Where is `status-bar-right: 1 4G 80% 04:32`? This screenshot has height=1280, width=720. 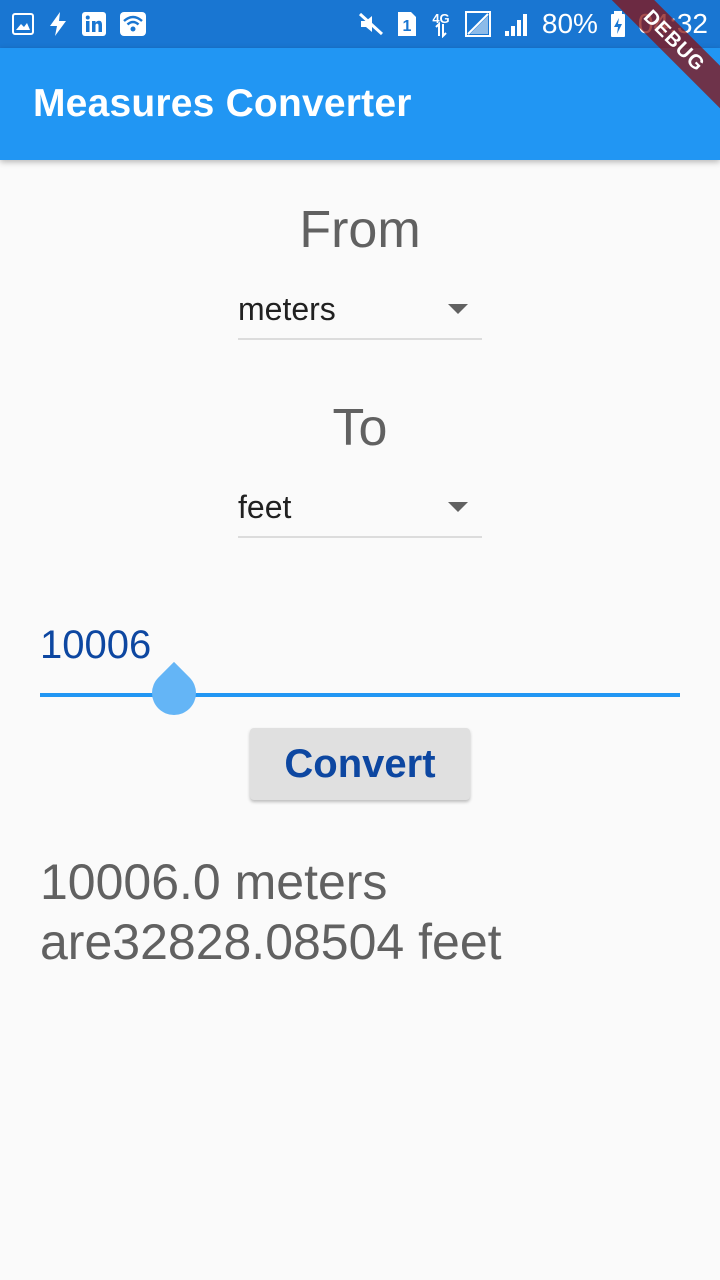 status-bar-right: 1 4G 80% 04:32 is located at coordinates (533, 24).